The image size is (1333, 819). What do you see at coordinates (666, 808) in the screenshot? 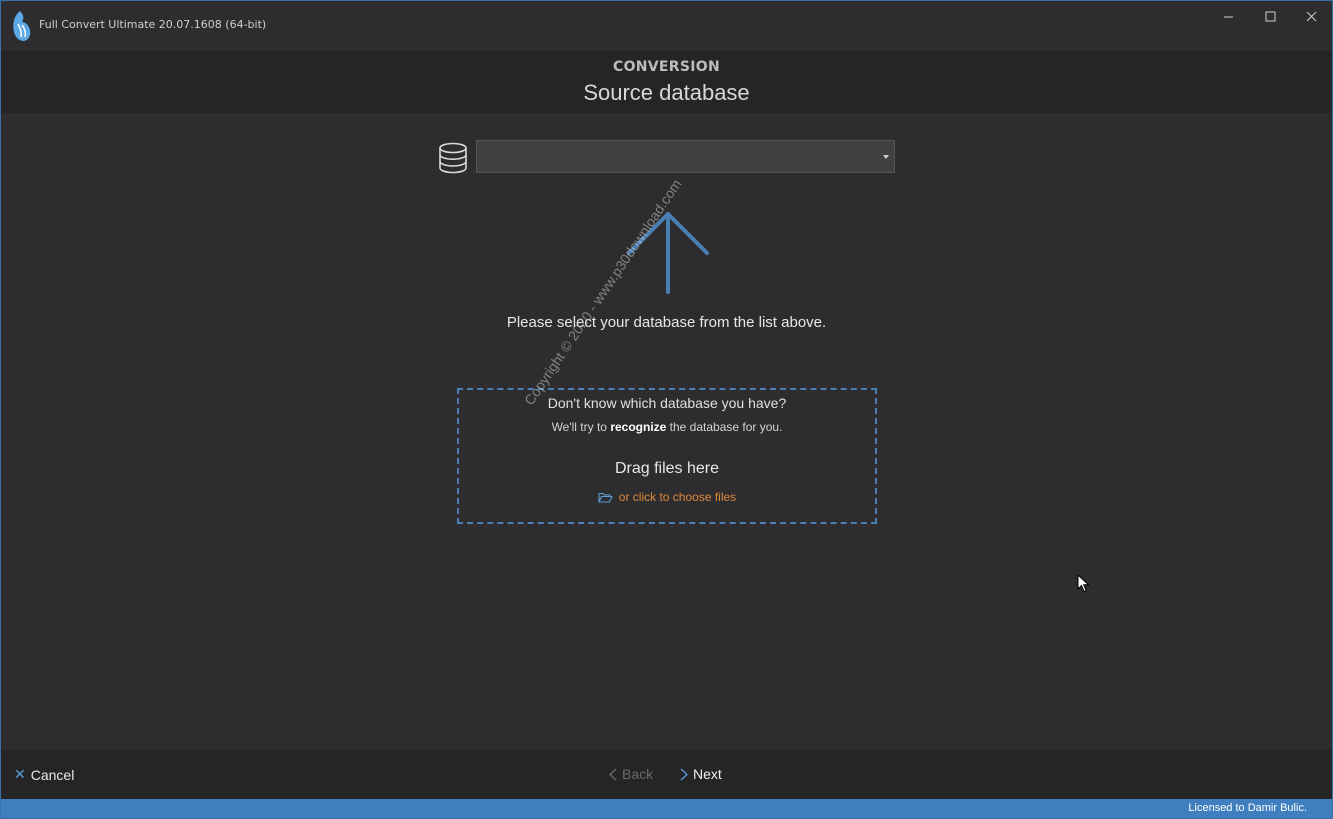
I see `status-bar: Licensed to Damir Bulic.` at bounding box center [666, 808].